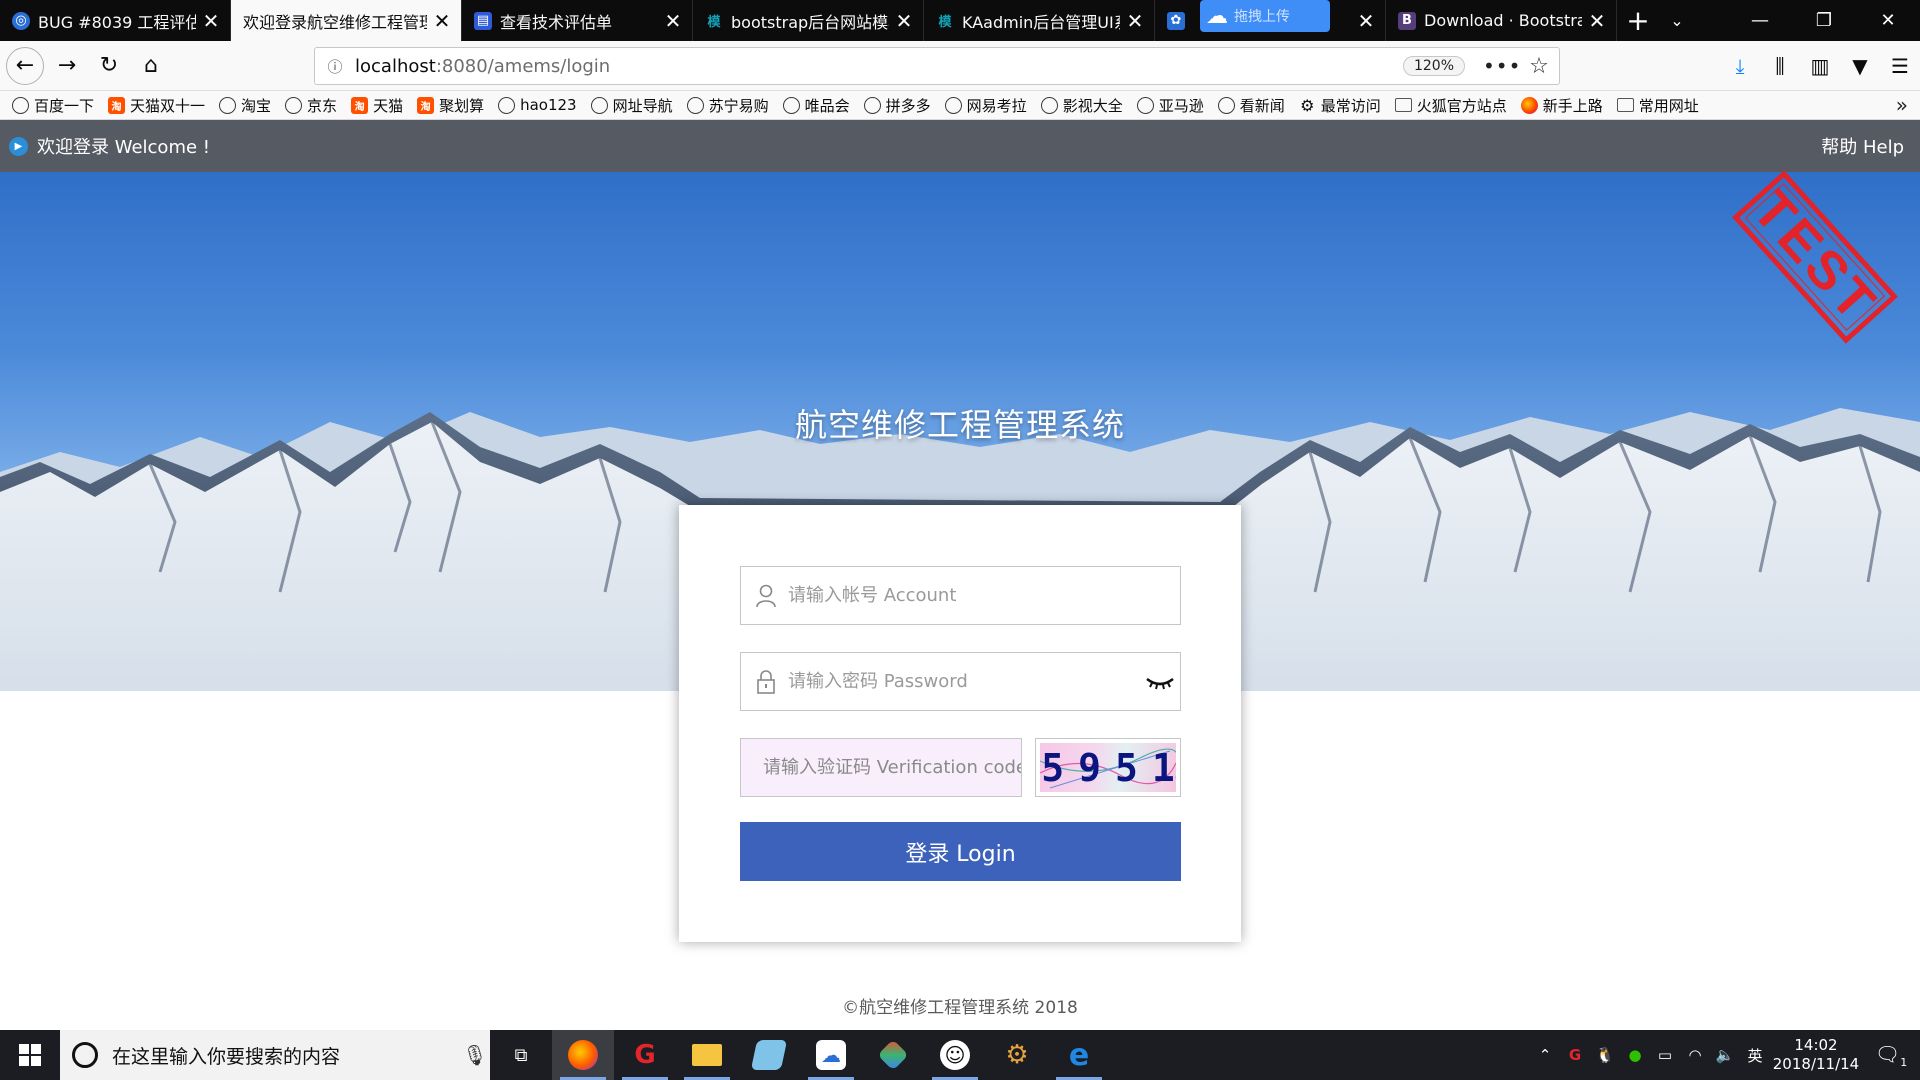  I want to click on bookmark-item: 看新闻, so click(1251, 105).